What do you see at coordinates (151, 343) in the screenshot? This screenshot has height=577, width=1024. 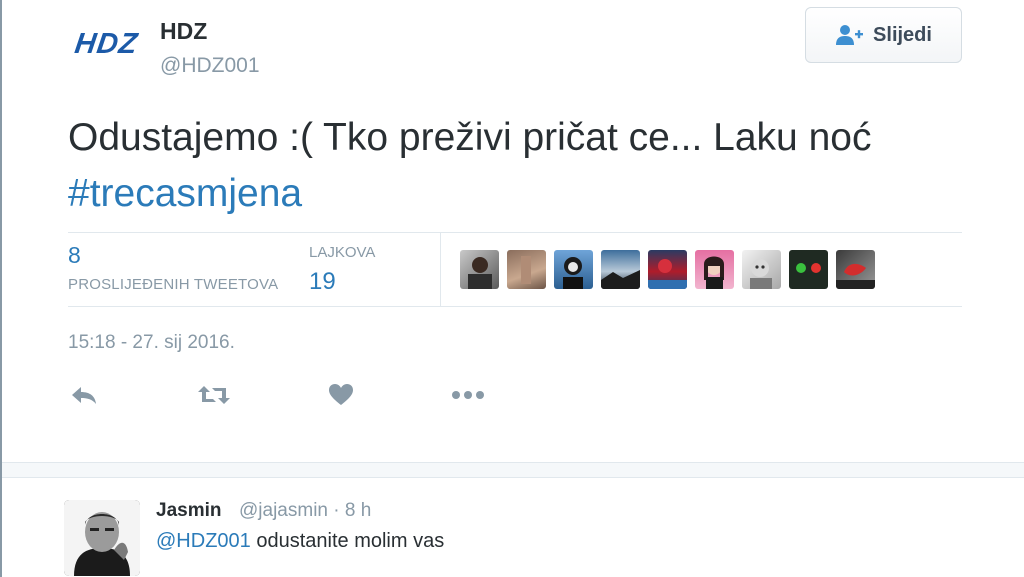 I see `tweet-timestamp: 15:18 - 27. sij 2016.` at bounding box center [151, 343].